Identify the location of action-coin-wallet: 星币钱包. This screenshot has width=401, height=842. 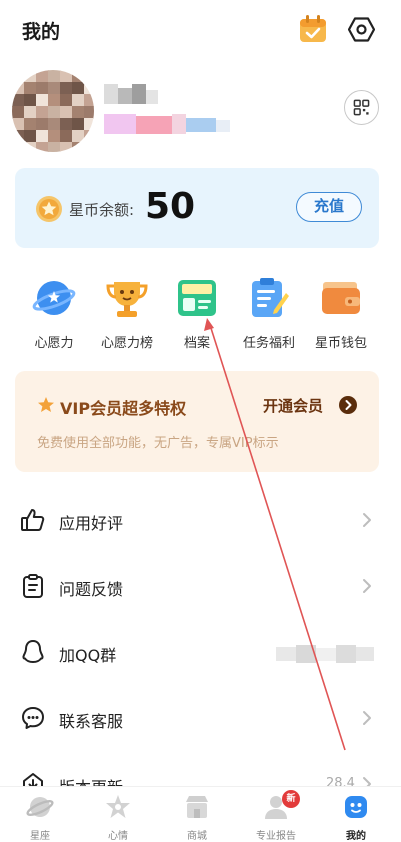
(341, 312).